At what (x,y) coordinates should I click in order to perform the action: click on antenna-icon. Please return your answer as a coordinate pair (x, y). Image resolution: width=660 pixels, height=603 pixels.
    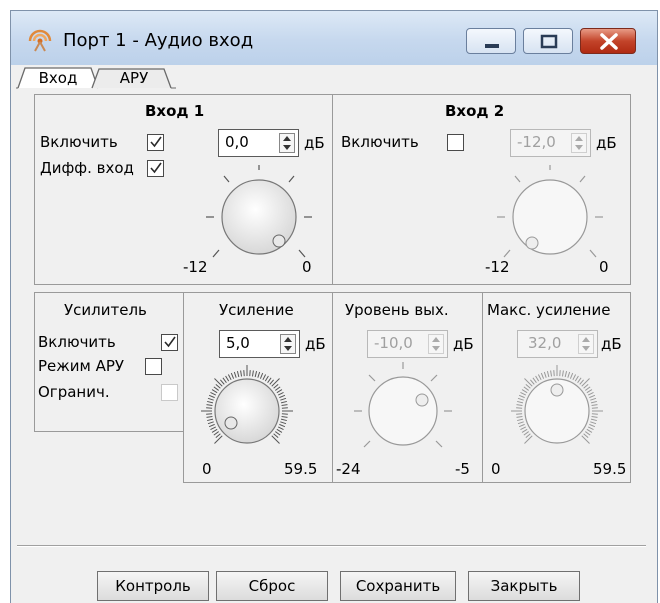
    Looking at the image, I should click on (40, 42).